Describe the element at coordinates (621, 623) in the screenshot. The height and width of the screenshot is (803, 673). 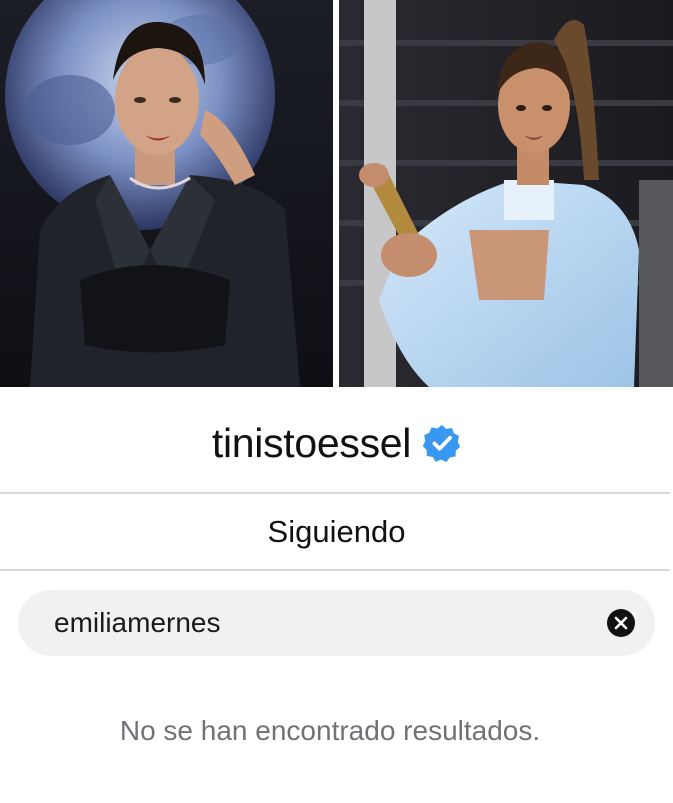
I see `close-circle-icon` at that location.